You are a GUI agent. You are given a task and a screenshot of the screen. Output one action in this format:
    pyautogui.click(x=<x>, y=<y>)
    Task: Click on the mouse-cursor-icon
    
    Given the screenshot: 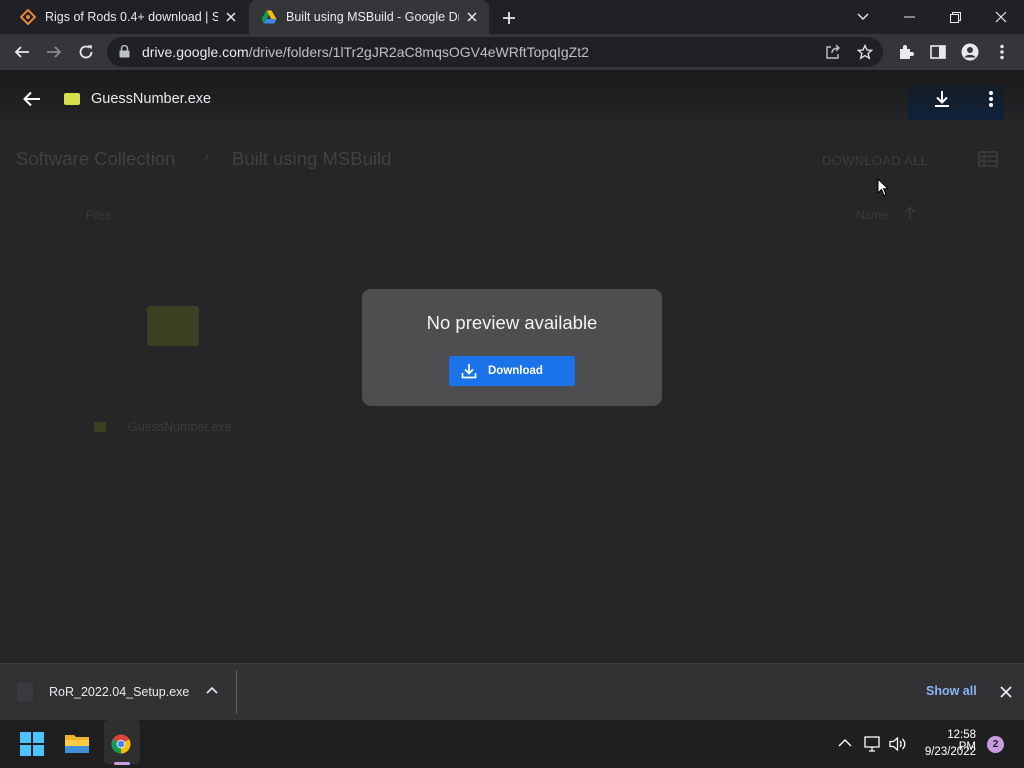 What is the action you would take?
    pyautogui.click(x=883, y=187)
    